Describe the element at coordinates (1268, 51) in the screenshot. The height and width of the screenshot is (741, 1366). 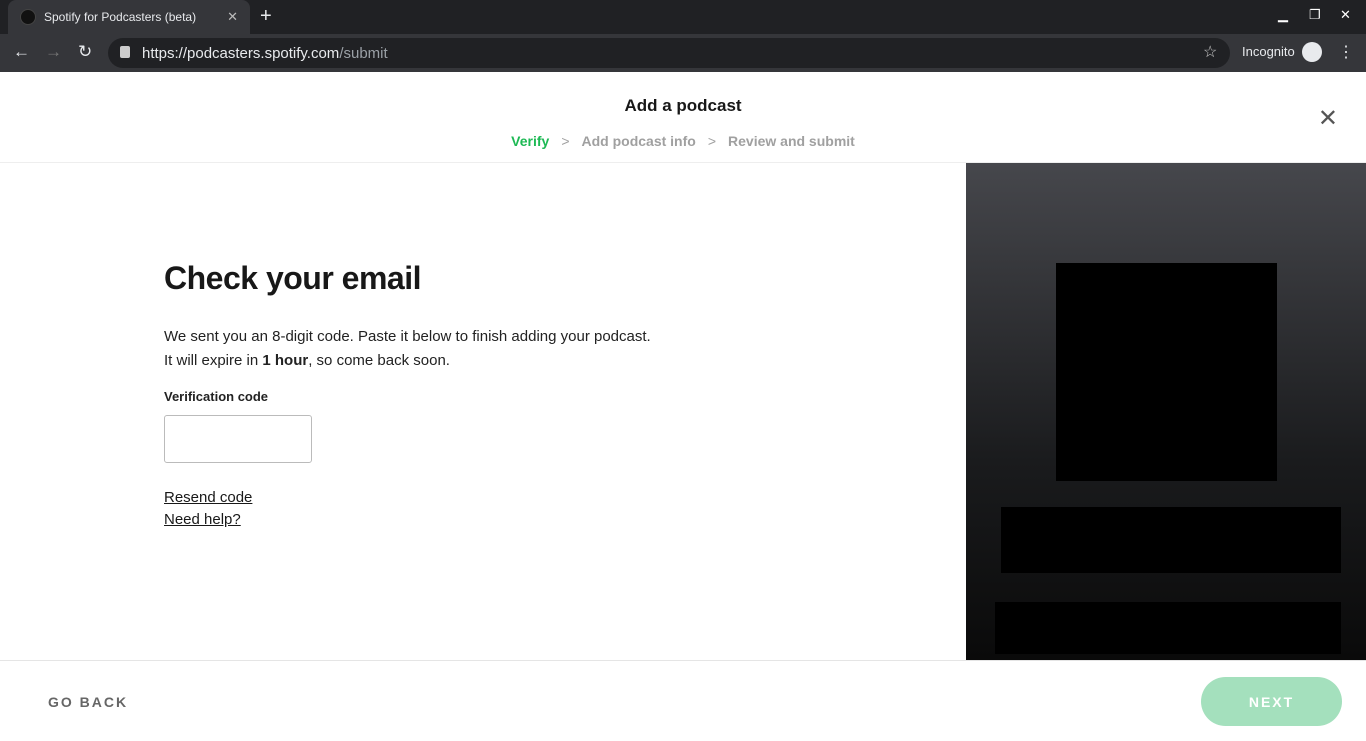
I see `incognito-label: Incognito` at that location.